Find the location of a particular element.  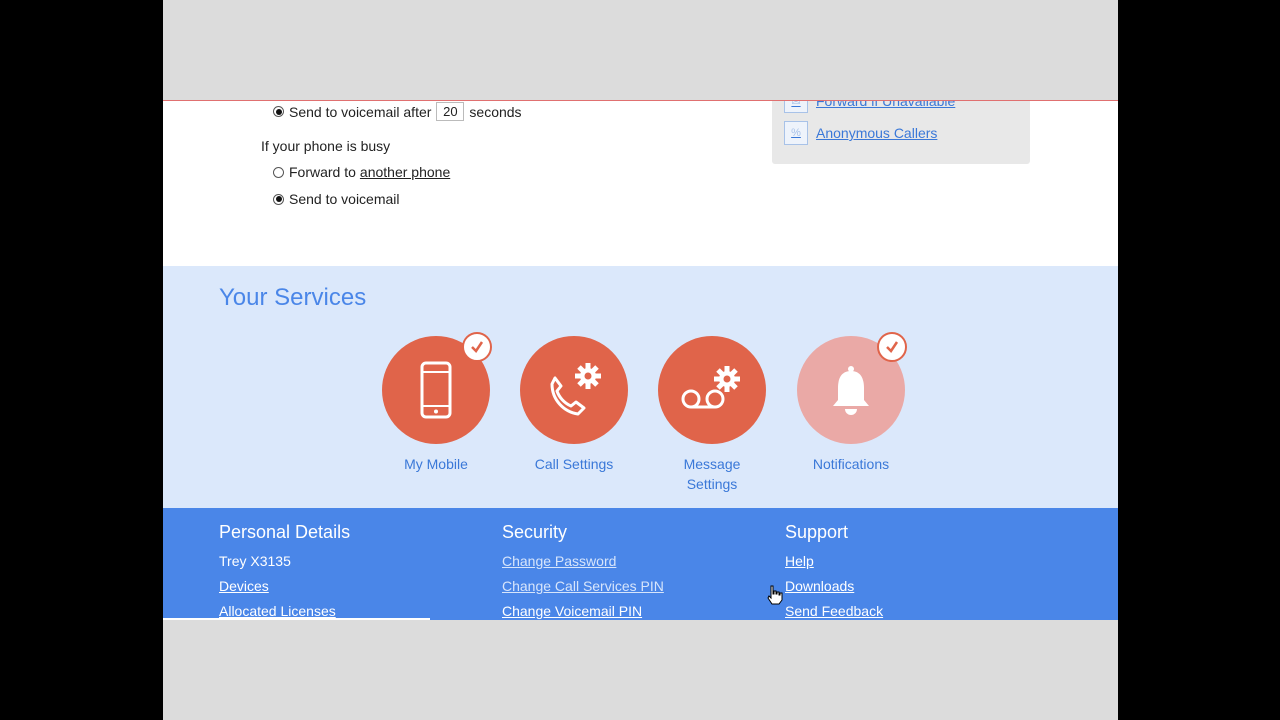

busy-voicemail-option: Send to voicemail is located at coordinates (336, 199).